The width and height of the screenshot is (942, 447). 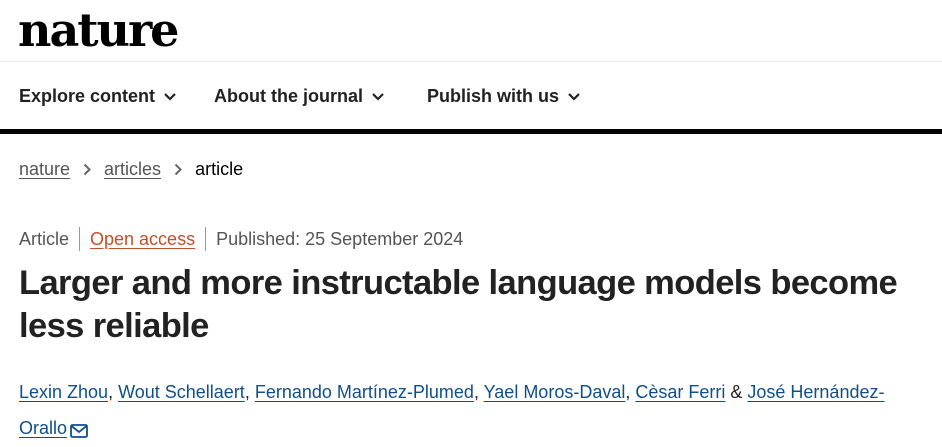 I want to click on breadcrumb-articles: articles, so click(x=132, y=169).